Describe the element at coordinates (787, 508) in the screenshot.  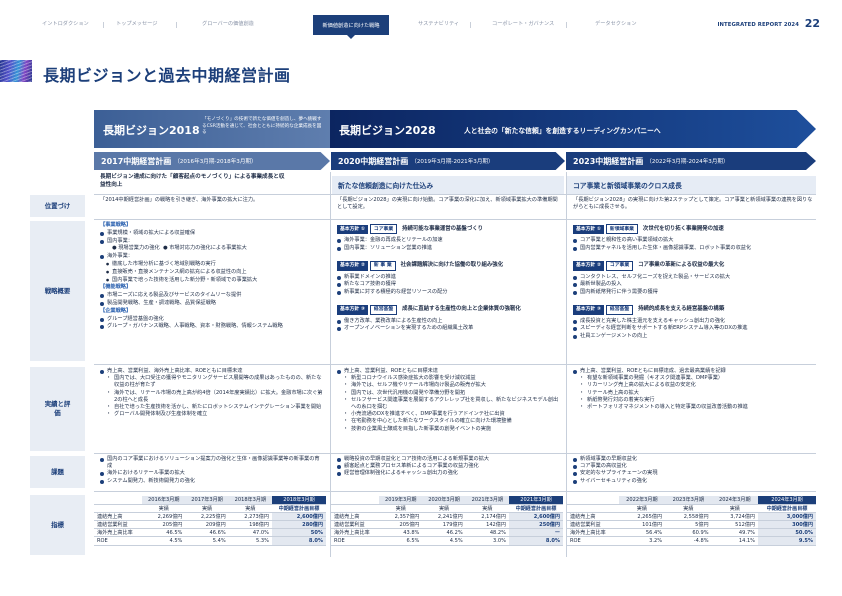
I see `table-kind-target: 中期経営計画目標` at that location.